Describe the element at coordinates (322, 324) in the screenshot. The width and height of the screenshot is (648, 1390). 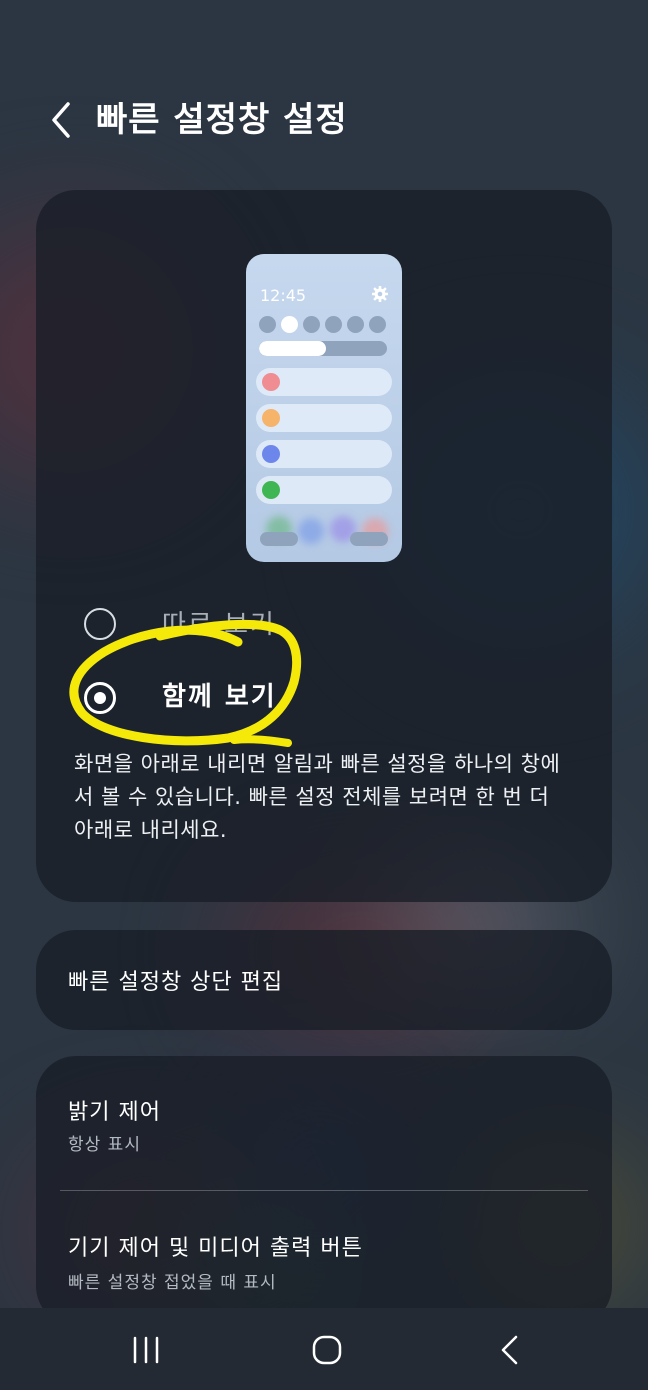
I see `preview-quick-toggles` at that location.